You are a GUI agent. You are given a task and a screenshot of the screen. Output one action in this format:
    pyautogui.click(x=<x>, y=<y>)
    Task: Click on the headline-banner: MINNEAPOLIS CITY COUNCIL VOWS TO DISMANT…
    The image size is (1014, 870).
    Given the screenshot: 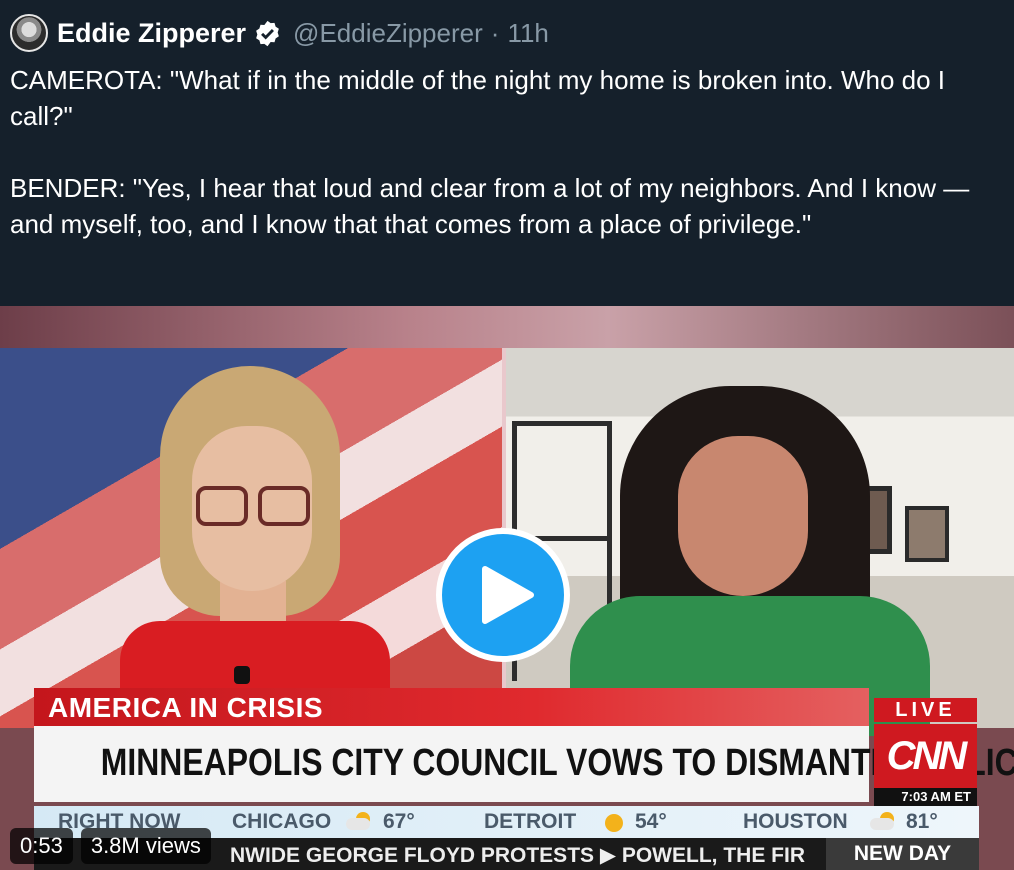 What is the action you would take?
    pyautogui.click(x=524, y=764)
    